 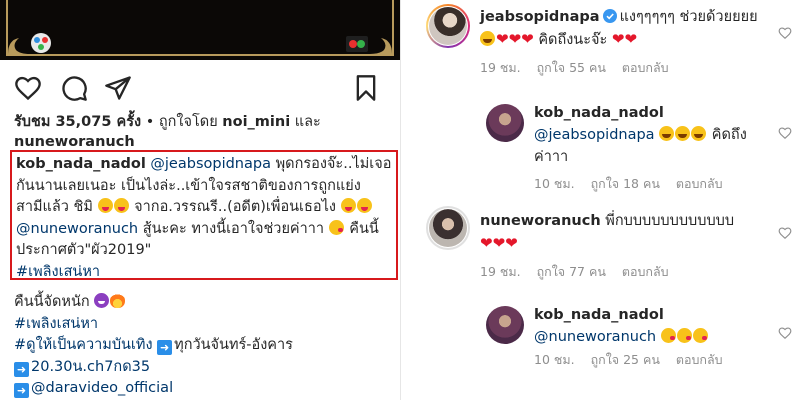 I want to click on comment-bubble-icon, so click(x=74, y=88).